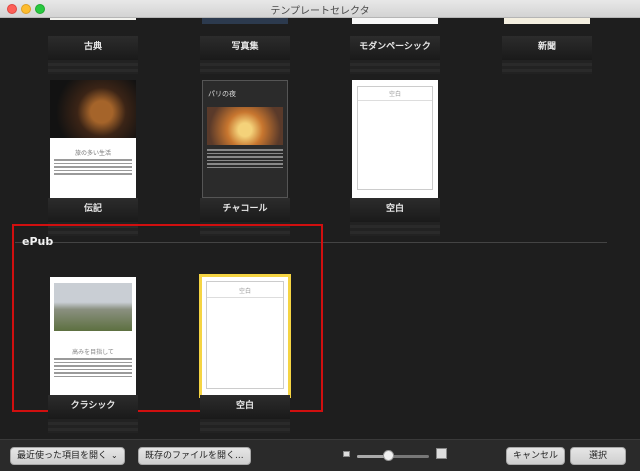 The height and width of the screenshot is (471, 640). What do you see at coordinates (389, 455) in the screenshot?
I see `zoom-slider-knob` at bounding box center [389, 455].